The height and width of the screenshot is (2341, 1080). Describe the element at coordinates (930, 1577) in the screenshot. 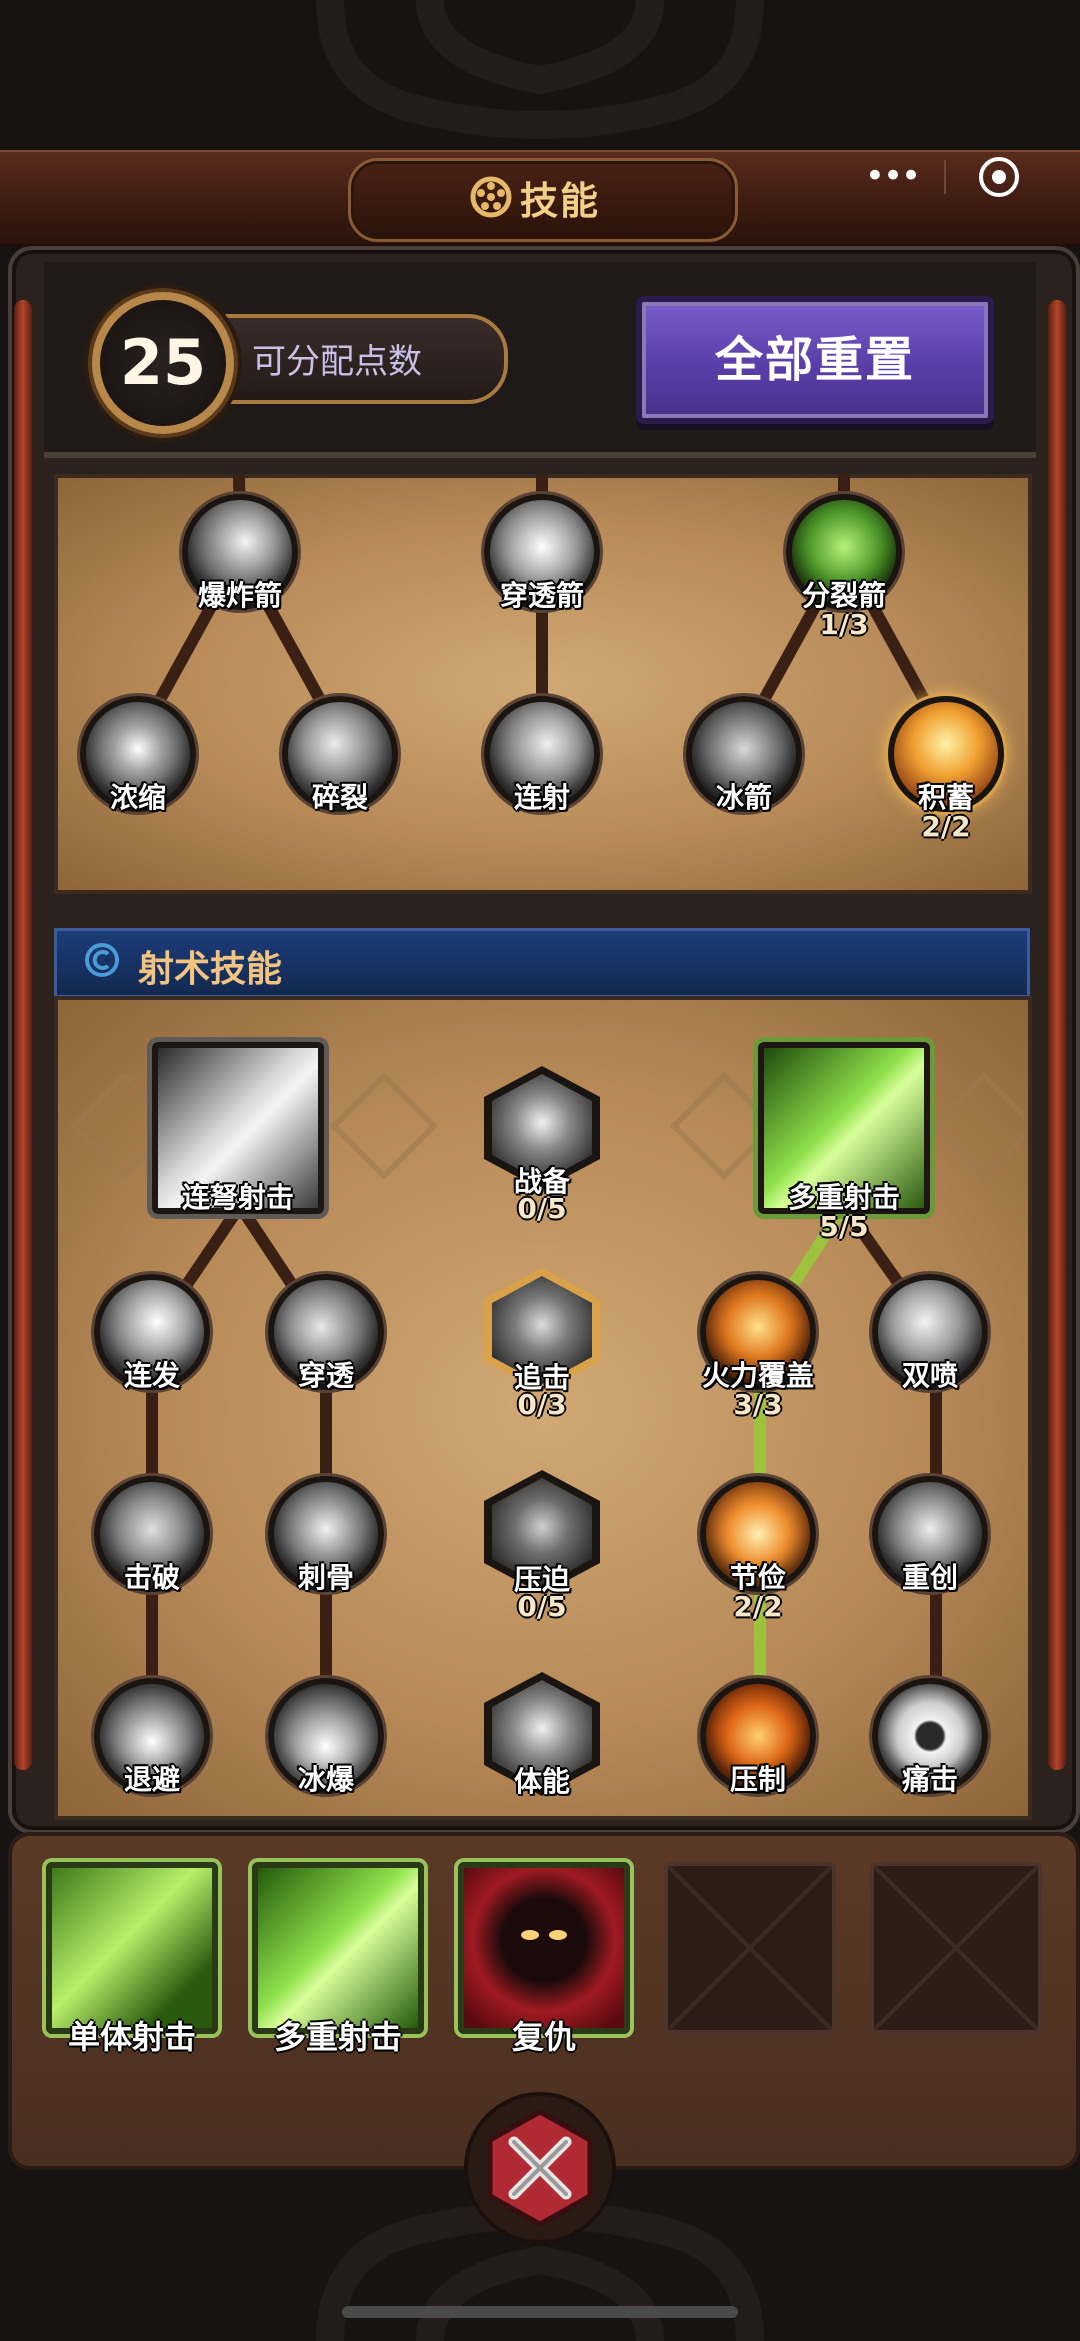

I see `skill-label: 重创` at that location.